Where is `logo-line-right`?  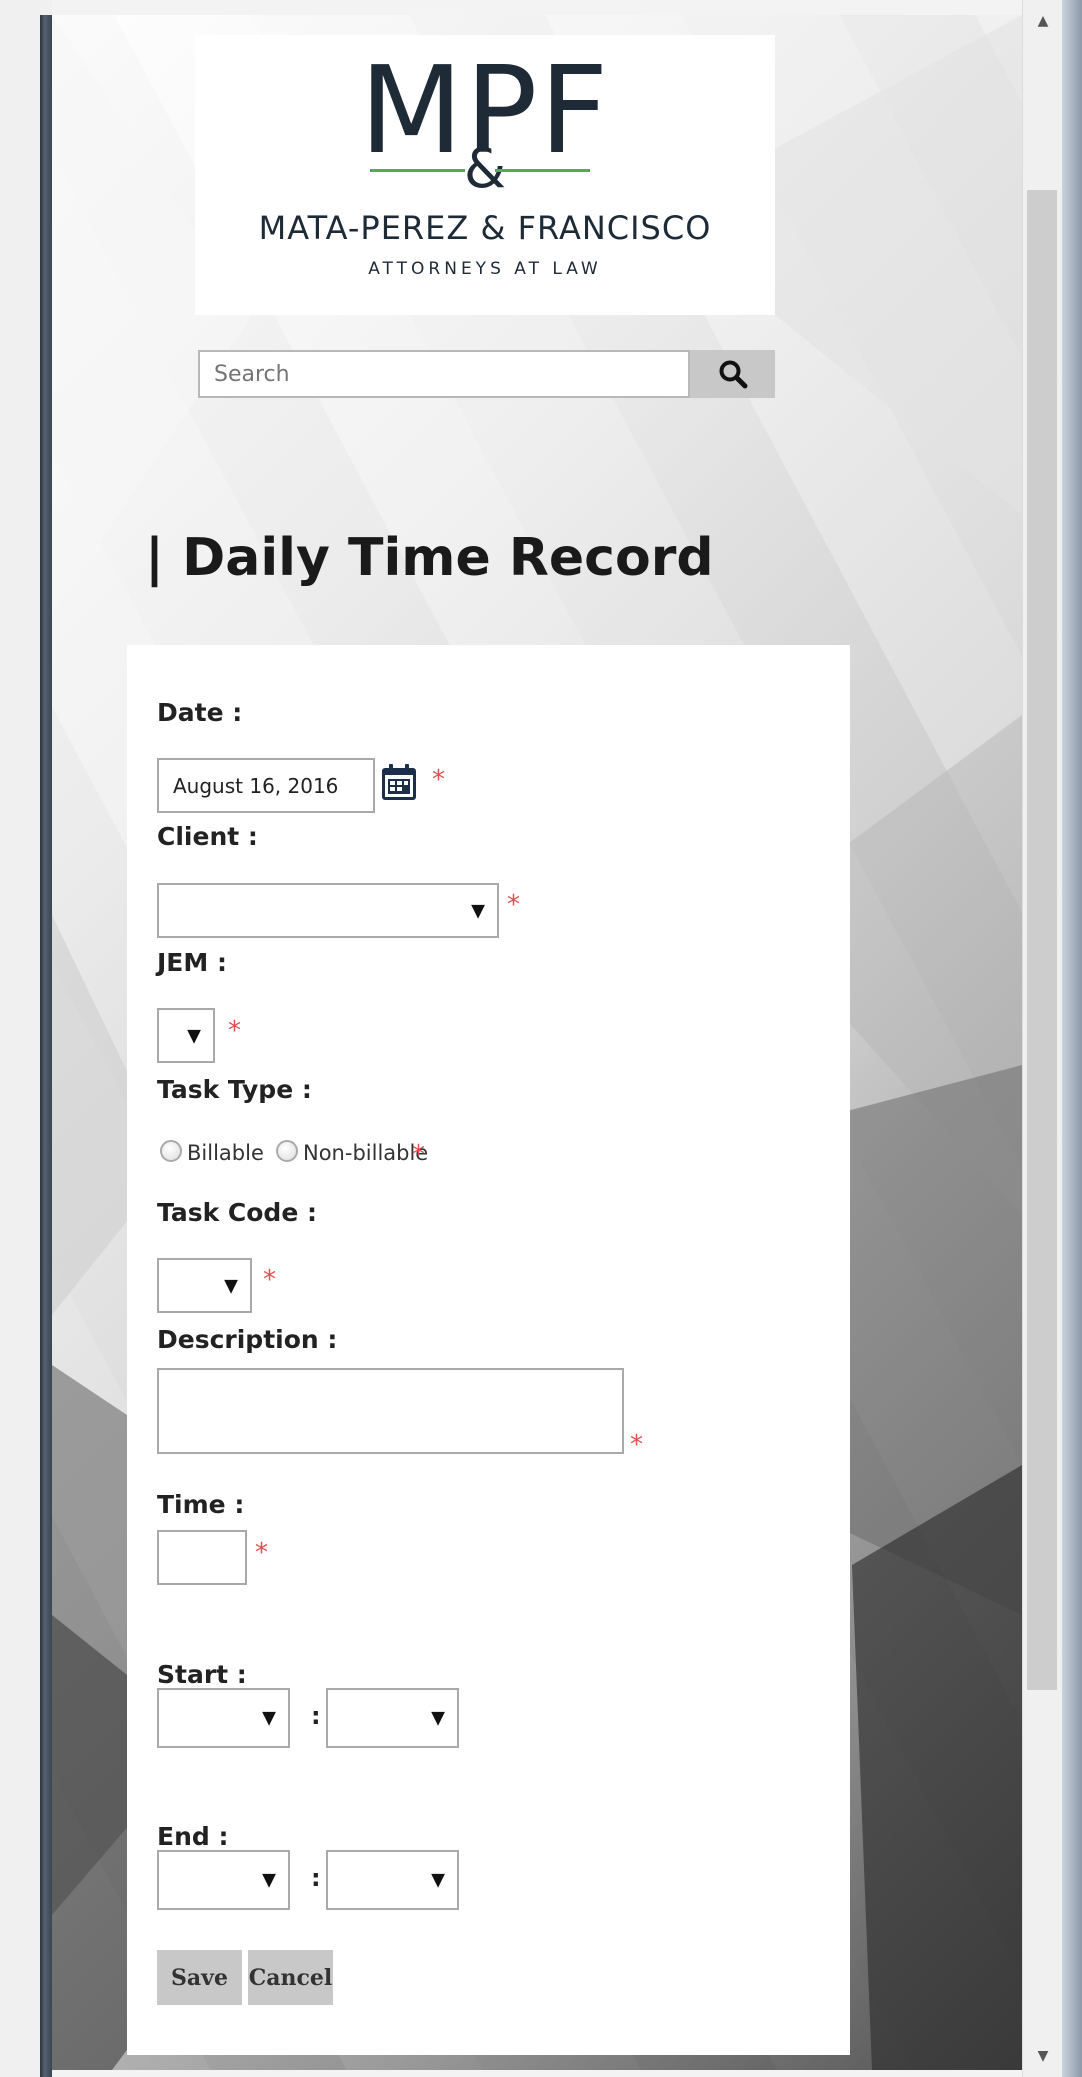 logo-line-right is located at coordinates (542, 170).